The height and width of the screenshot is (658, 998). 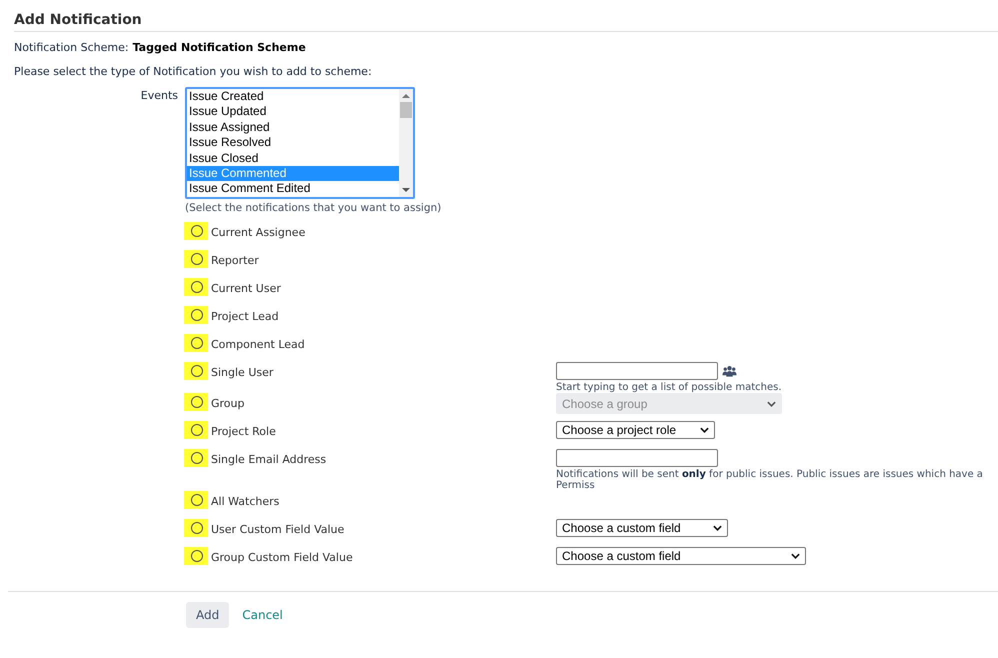 What do you see at coordinates (258, 232) in the screenshot?
I see `option-label: Current Assignee` at bounding box center [258, 232].